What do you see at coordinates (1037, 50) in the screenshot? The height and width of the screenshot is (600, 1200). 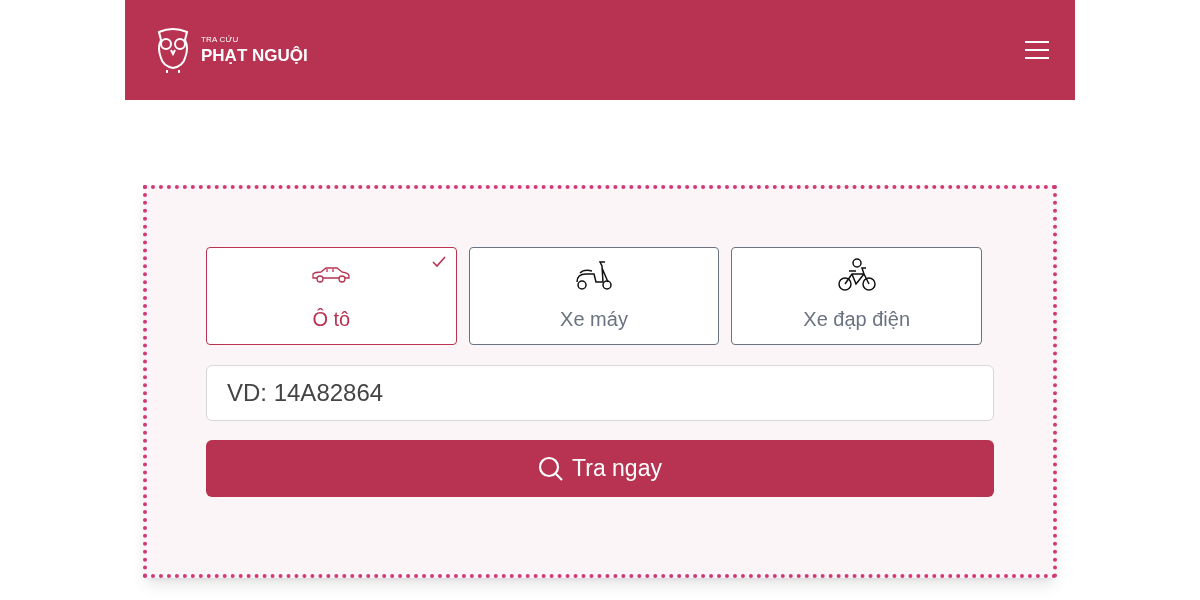 I see `menu-icon` at bounding box center [1037, 50].